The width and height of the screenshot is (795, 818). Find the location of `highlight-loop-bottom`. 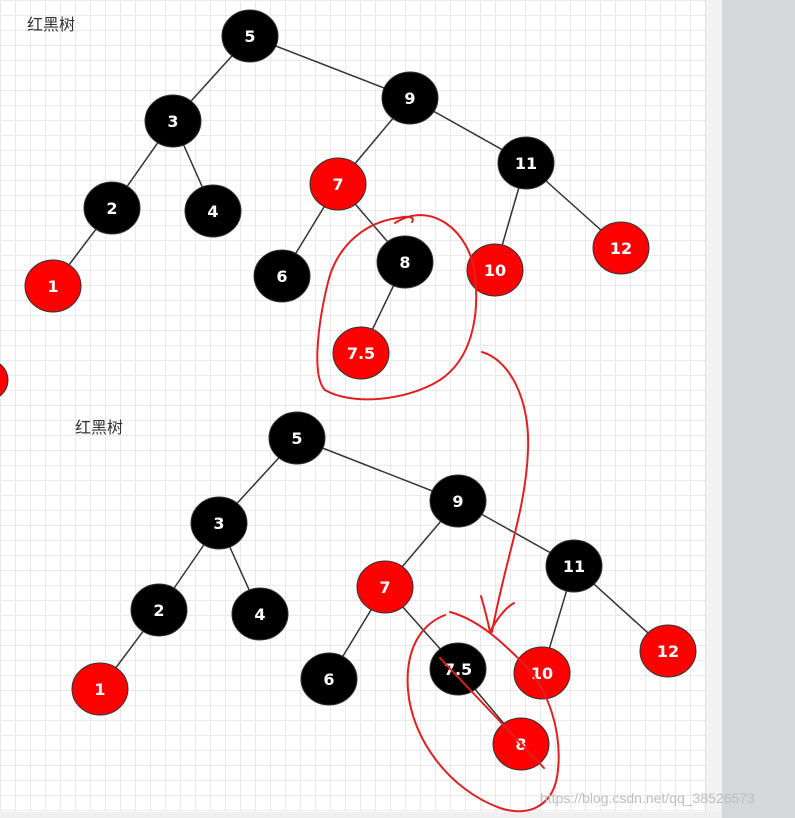

highlight-loop-bottom is located at coordinates (483, 712).